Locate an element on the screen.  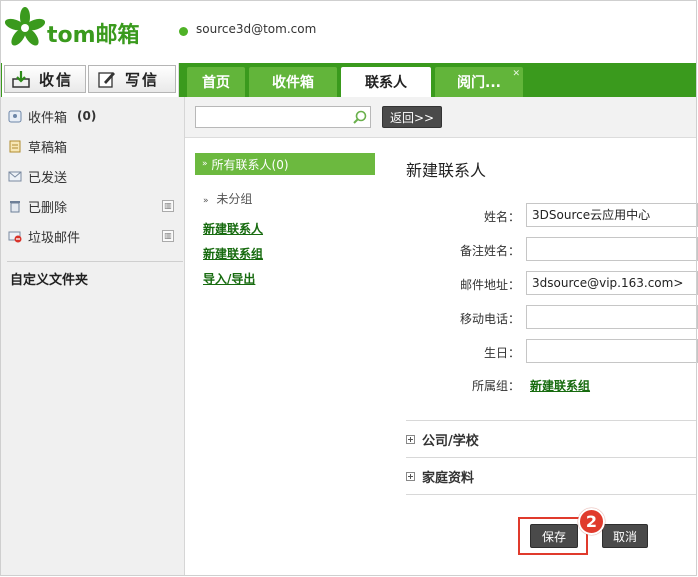
new-contact-link: 新建联系人 is located at coordinates (233, 228).